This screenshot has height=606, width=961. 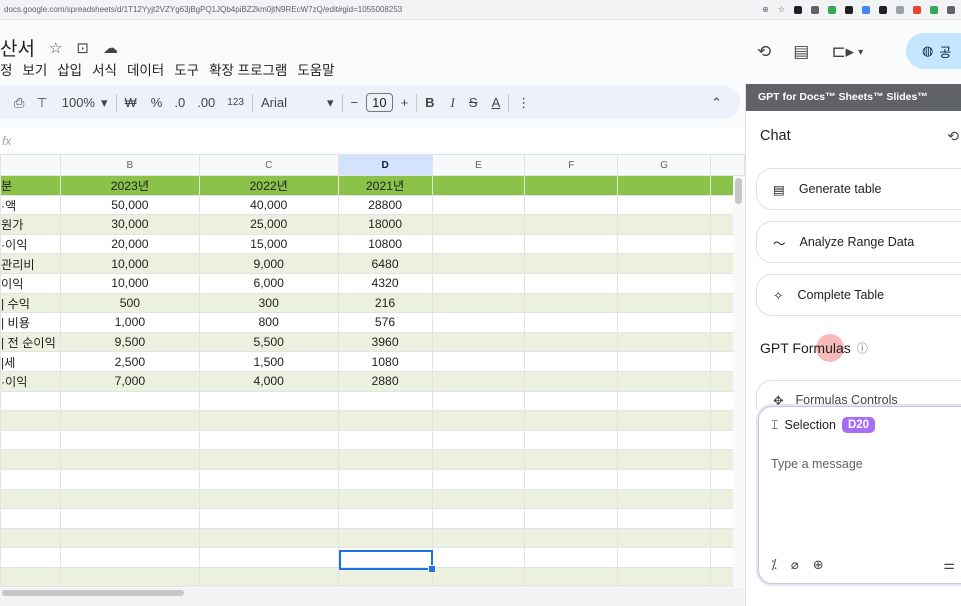 What do you see at coordinates (30, 263) in the screenshot?
I see `row-label-cell: 관리비` at bounding box center [30, 263].